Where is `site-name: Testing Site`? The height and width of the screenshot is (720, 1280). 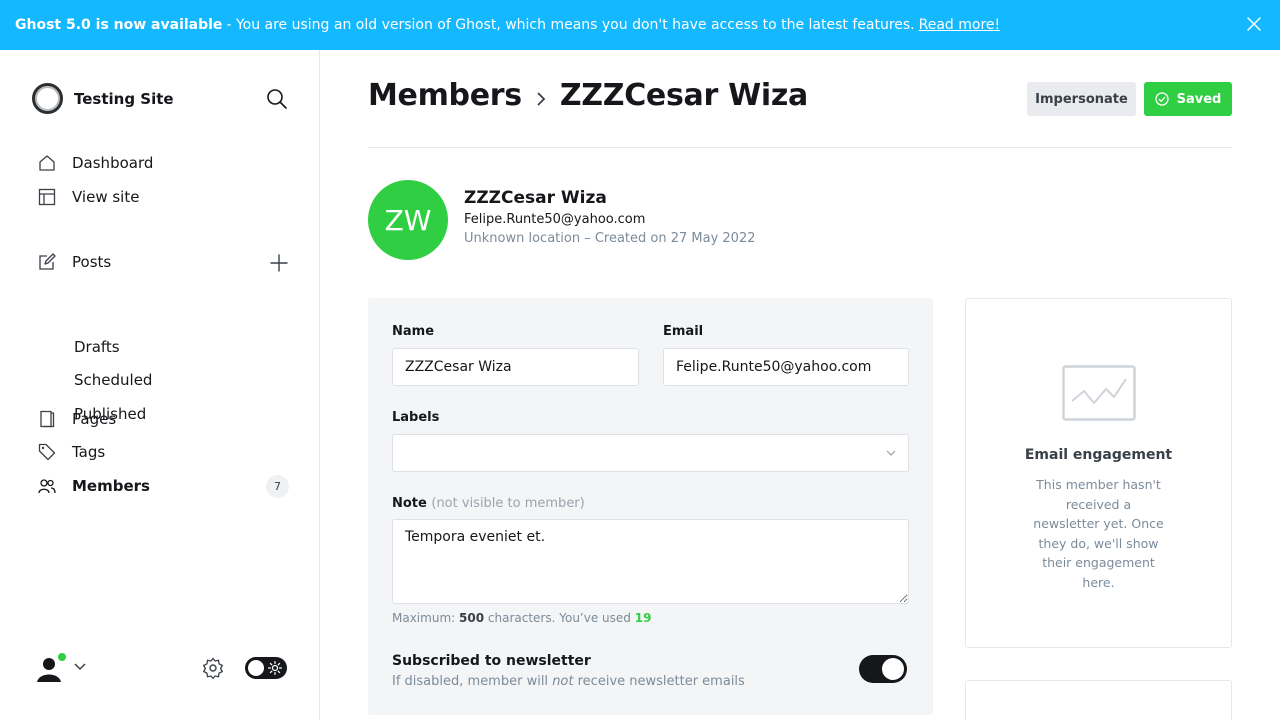
site-name: Testing Site is located at coordinates (124, 98).